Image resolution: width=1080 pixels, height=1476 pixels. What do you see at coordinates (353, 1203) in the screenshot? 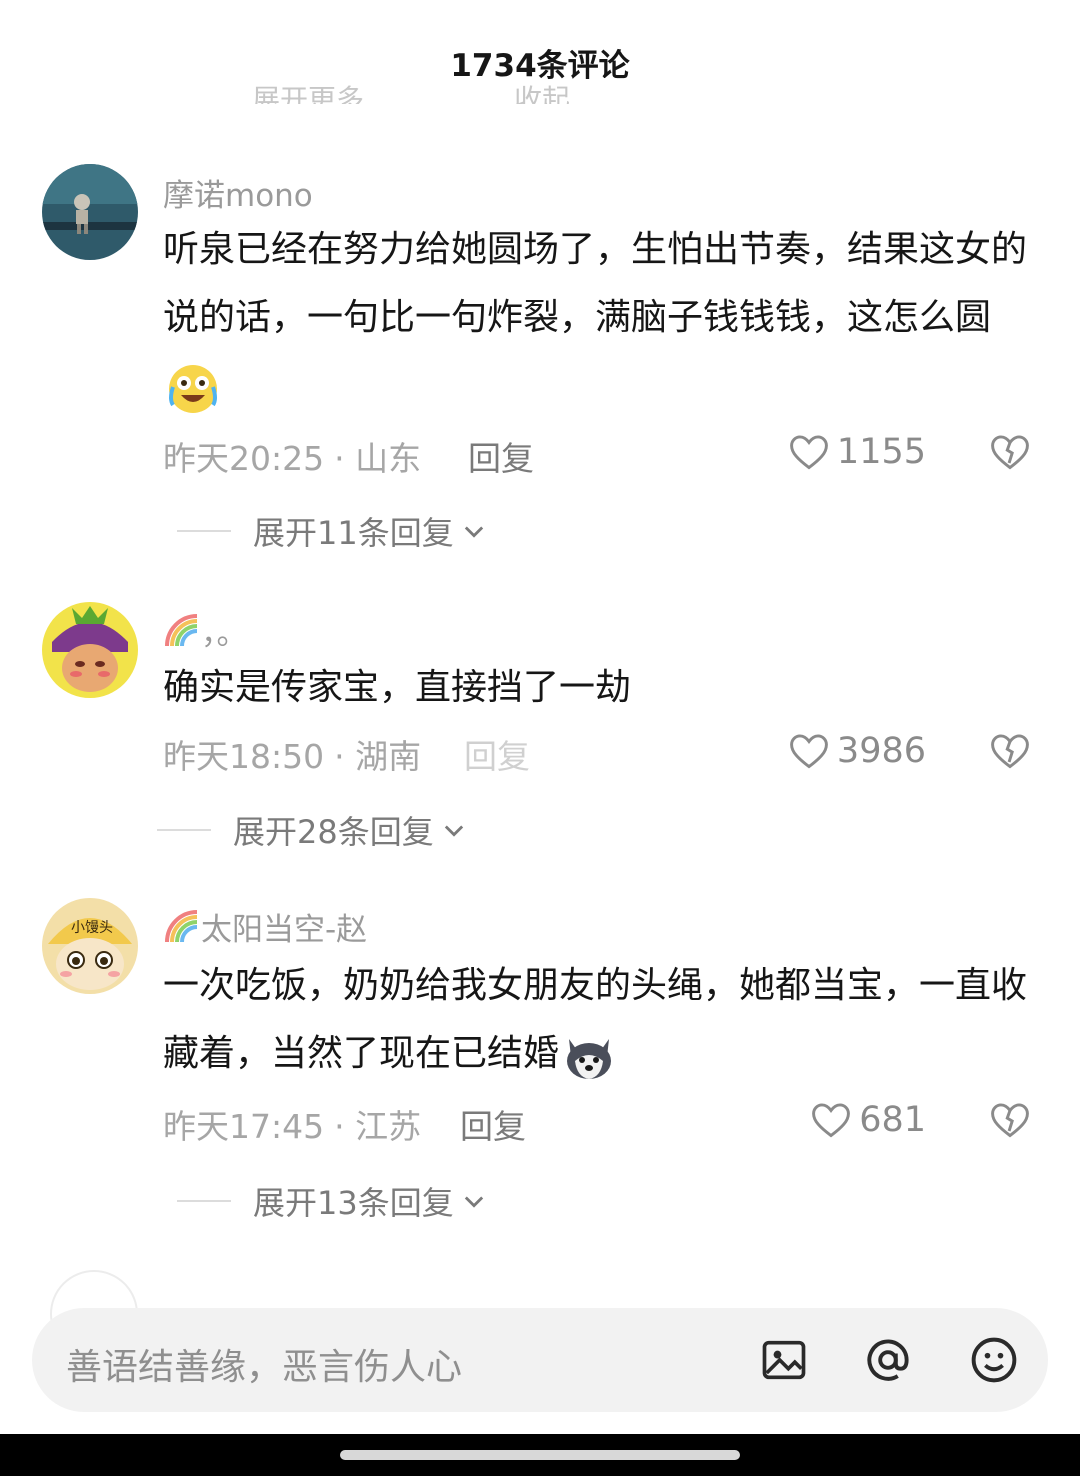
I see `expand-replies-label: 展开13条回复` at bounding box center [353, 1203].